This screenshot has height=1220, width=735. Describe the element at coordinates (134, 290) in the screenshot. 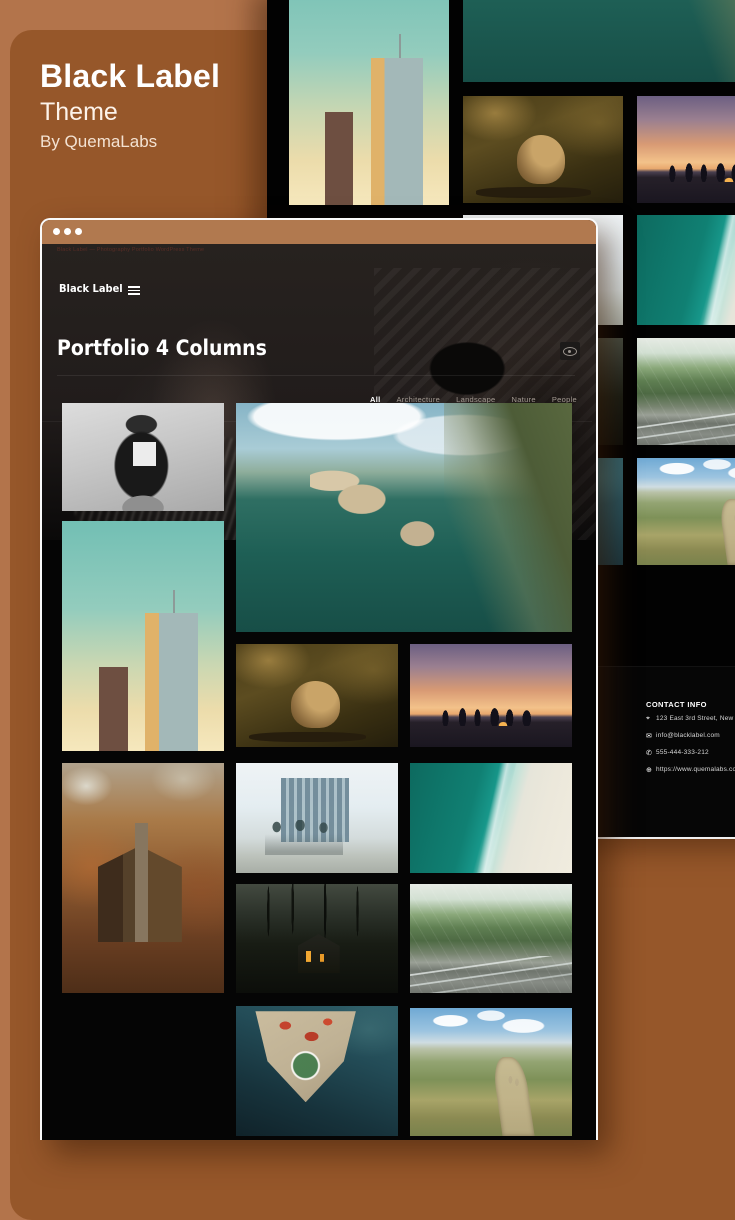

I see `hamburger-icon` at that location.